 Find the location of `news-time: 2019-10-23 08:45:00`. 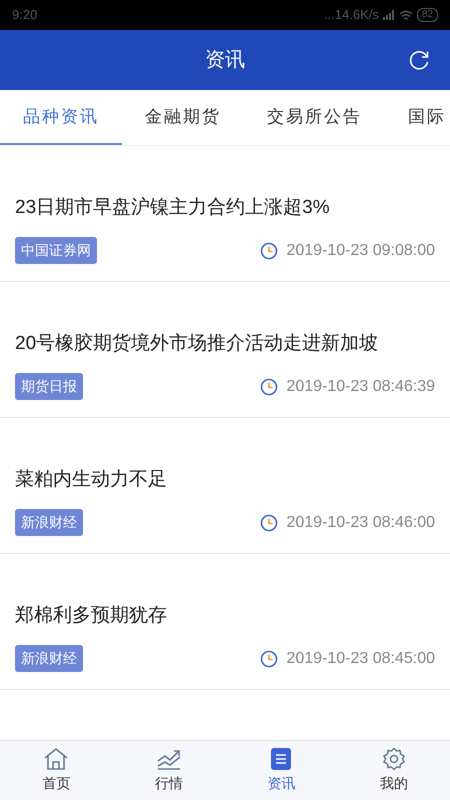

news-time: 2019-10-23 08:45:00 is located at coordinates (360, 658).